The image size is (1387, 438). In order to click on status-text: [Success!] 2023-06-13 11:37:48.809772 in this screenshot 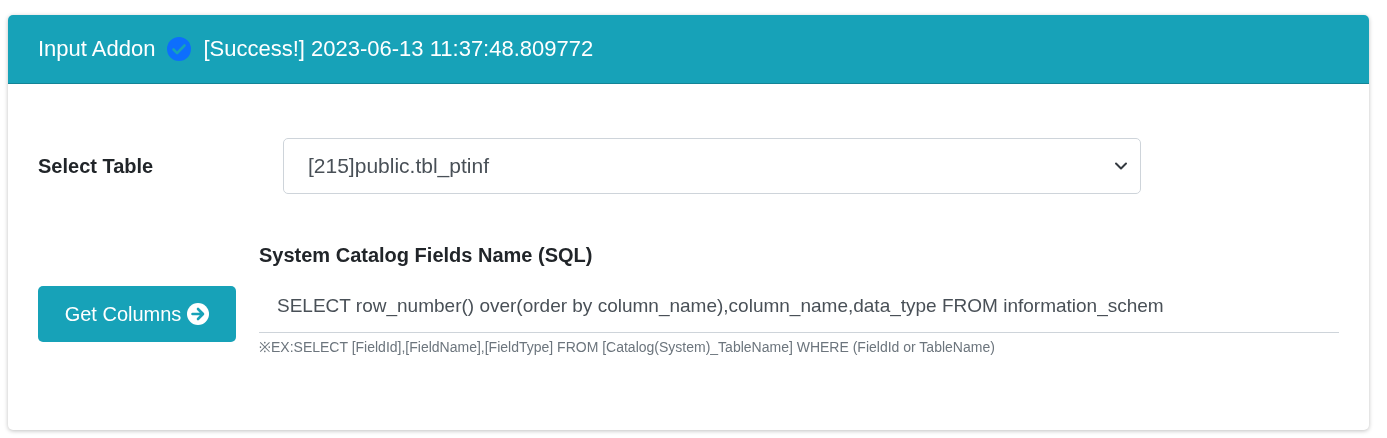, I will do `click(398, 49)`.